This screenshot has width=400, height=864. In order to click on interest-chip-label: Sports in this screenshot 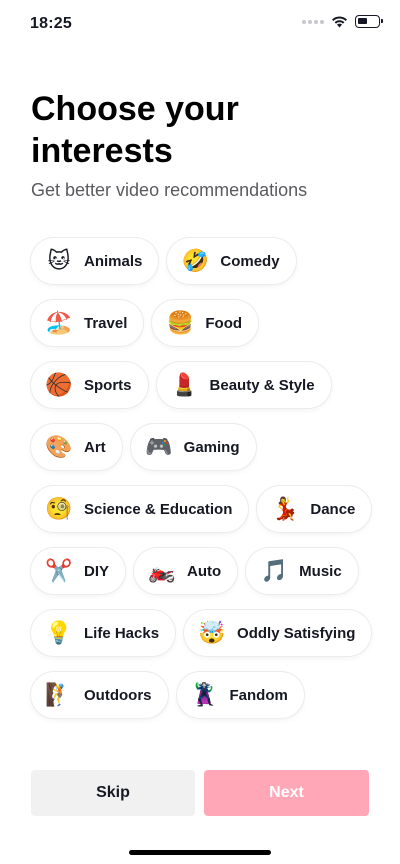, I will do `click(108, 385)`.